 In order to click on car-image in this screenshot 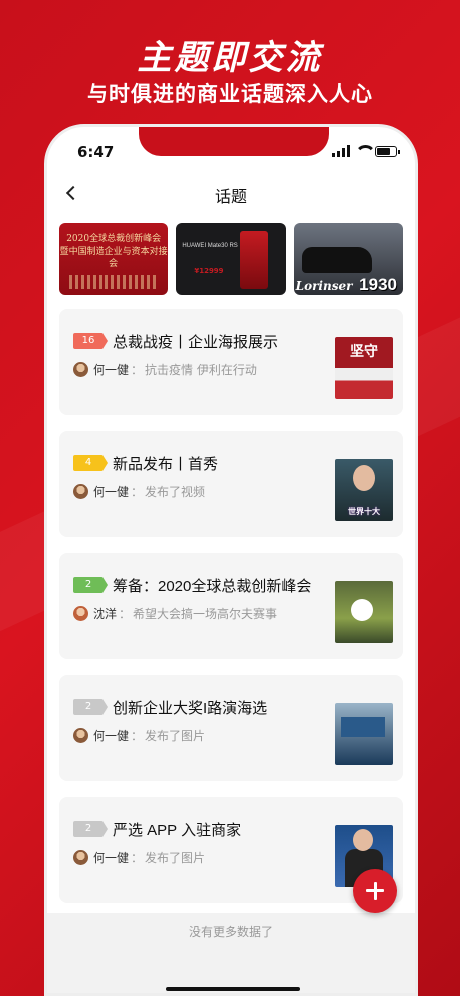, I will do `click(336, 260)`.